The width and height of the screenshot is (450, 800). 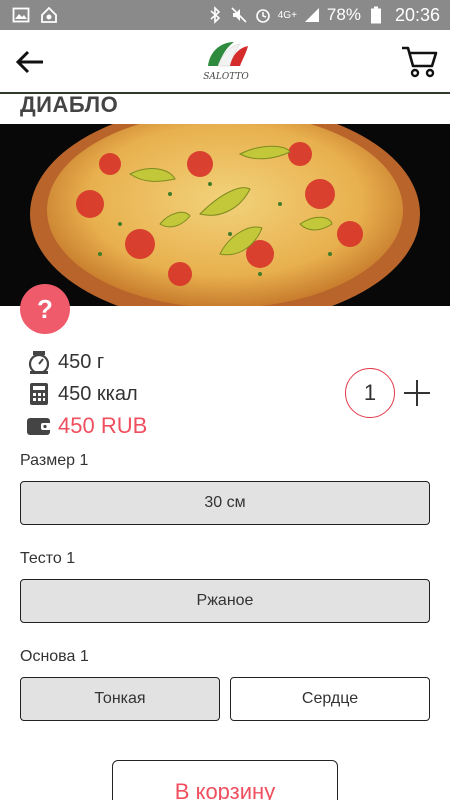 I want to click on calories-row: 450 ккал, so click(x=86, y=394).